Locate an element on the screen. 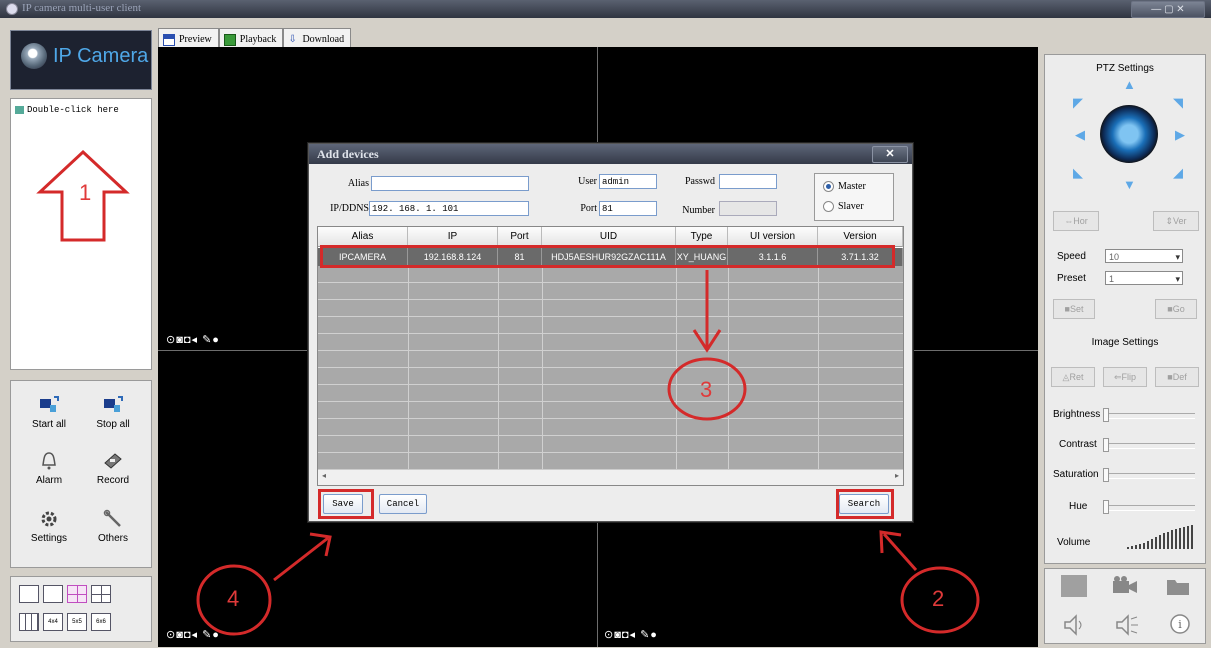 This screenshot has height=648, width=1211. tab-download: ⇩ Download is located at coordinates (317, 38).